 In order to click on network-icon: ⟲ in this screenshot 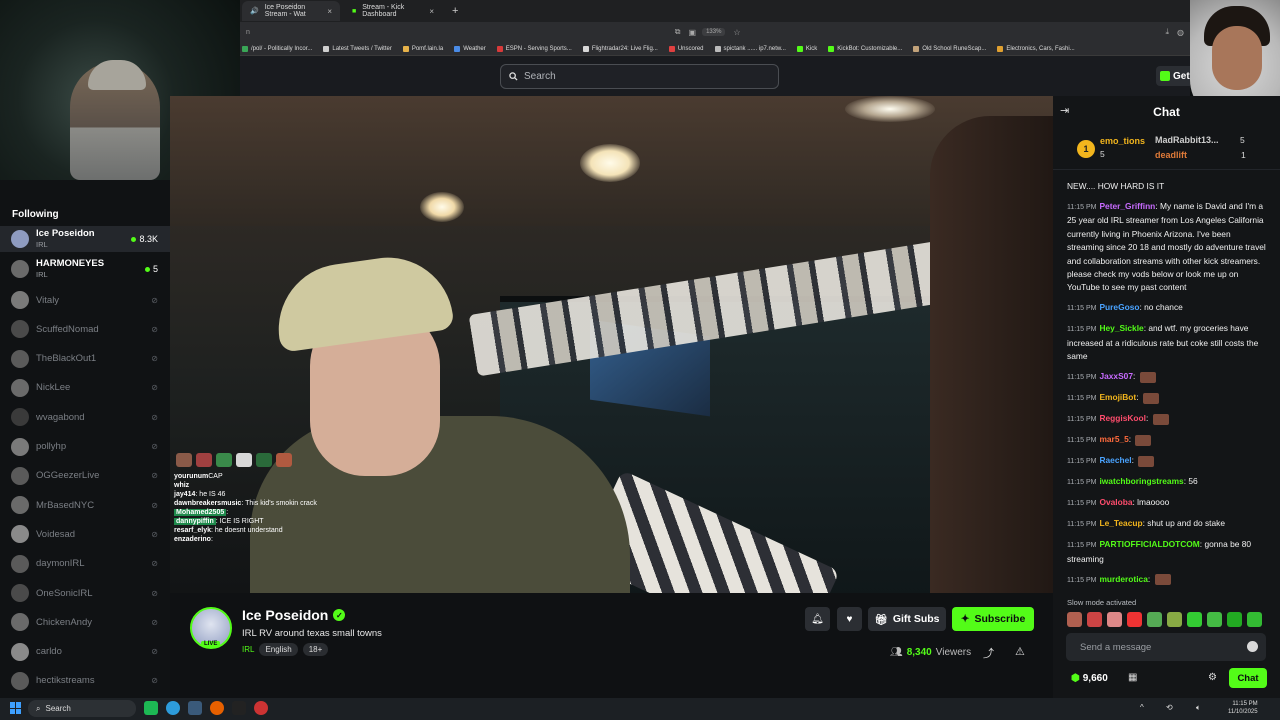, I will do `click(1169, 707)`.